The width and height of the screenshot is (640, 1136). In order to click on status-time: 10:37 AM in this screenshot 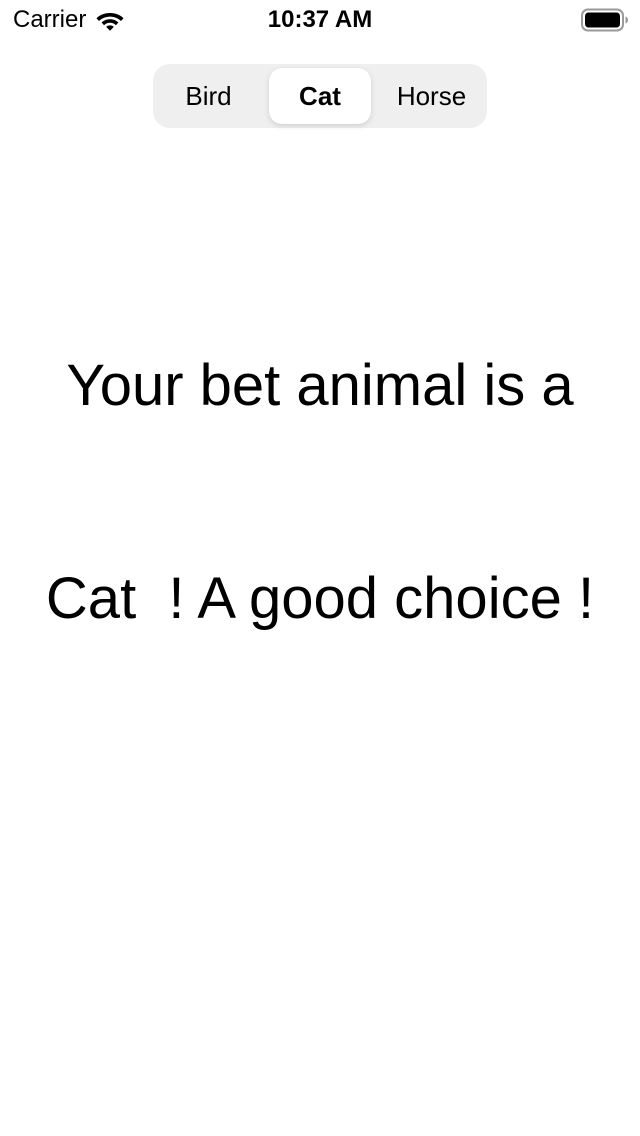, I will do `click(320, 19)`.